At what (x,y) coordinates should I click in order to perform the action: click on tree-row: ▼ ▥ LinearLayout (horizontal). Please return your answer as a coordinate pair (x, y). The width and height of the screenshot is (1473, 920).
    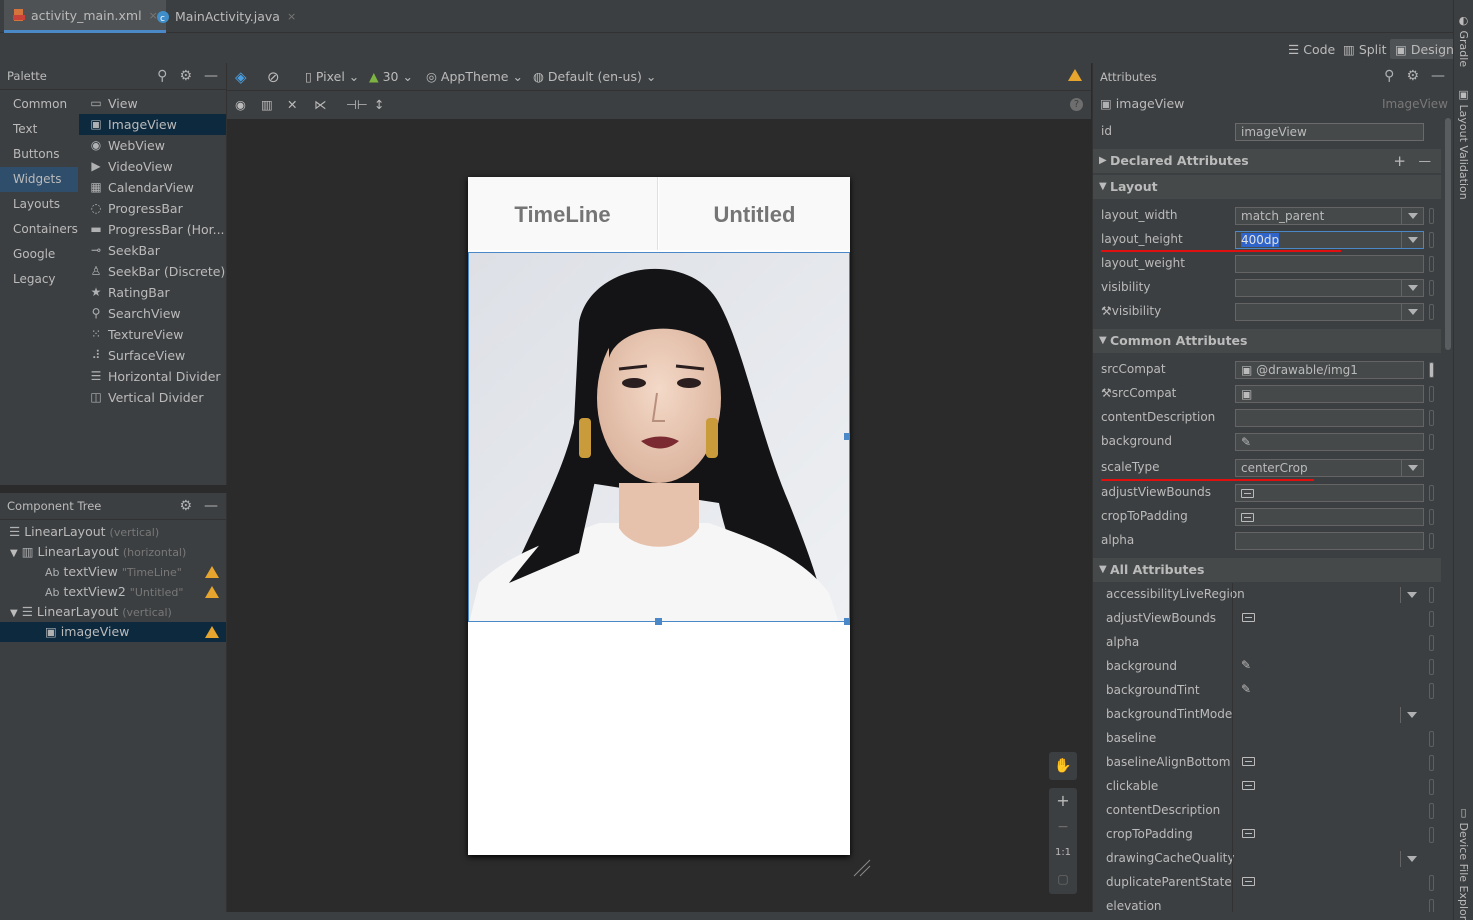
    Looking at the image, I should click on (113, 552).